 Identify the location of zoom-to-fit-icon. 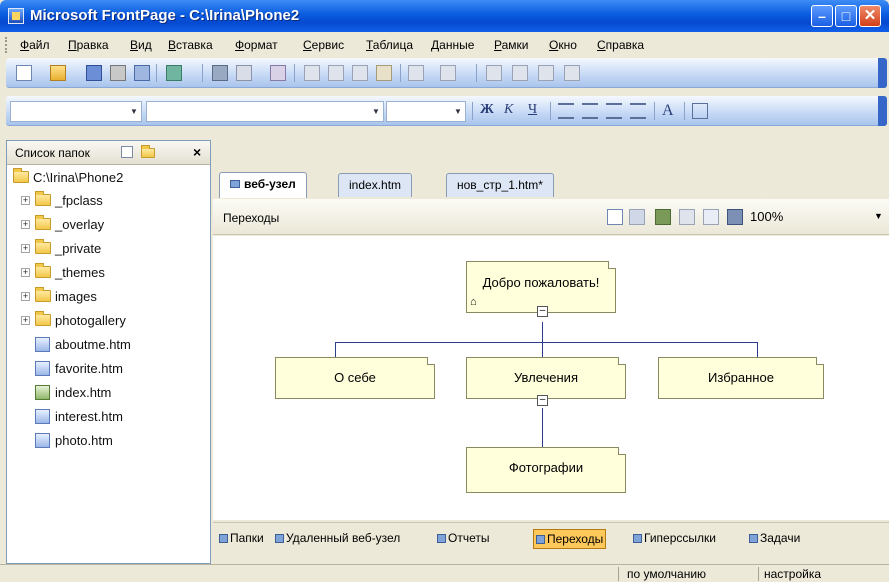
(711, 217).